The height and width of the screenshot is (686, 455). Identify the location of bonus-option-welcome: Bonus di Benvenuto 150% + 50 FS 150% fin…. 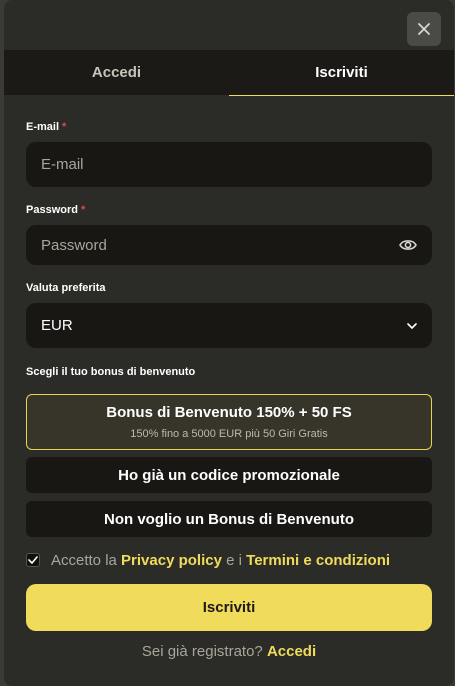
(229, 422).